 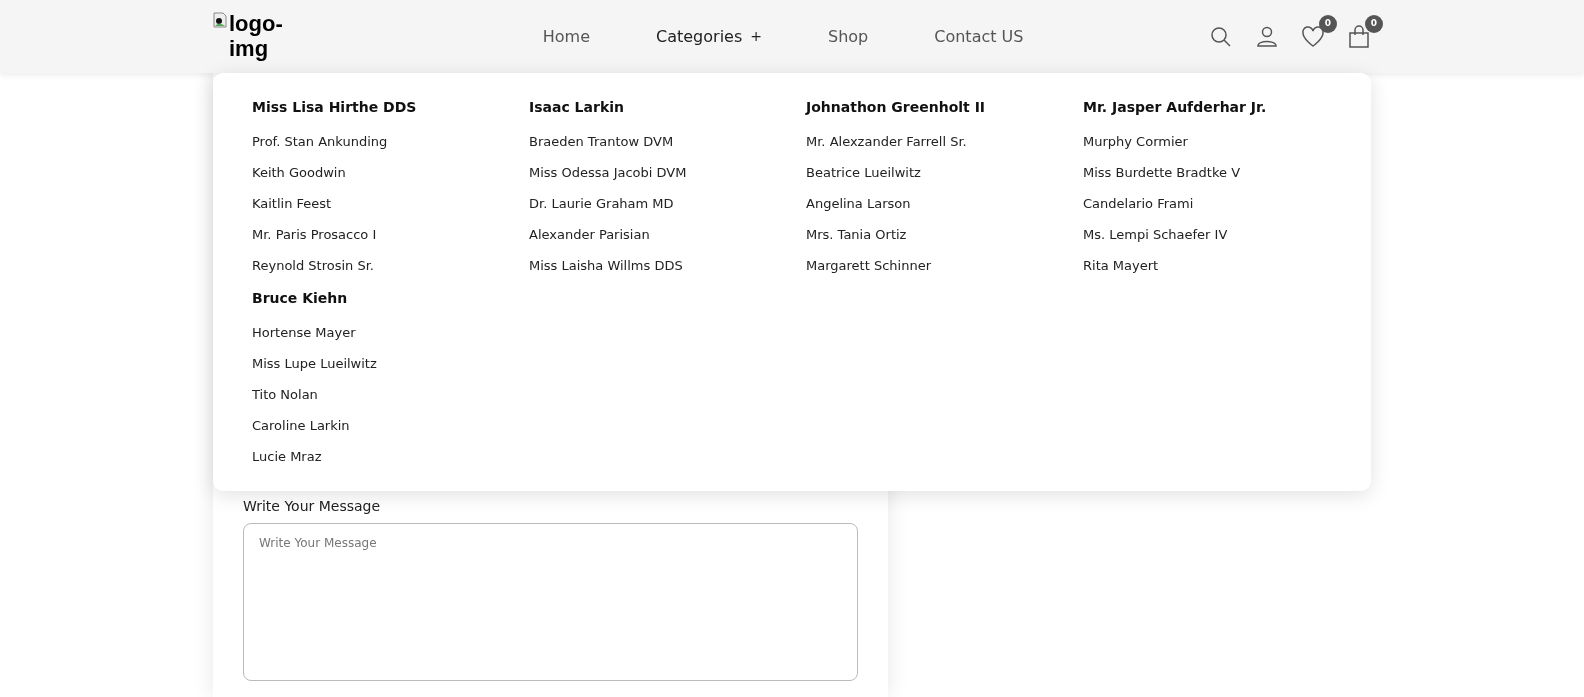 I want to click on logo: logo- img, so click(x=248, y=36).